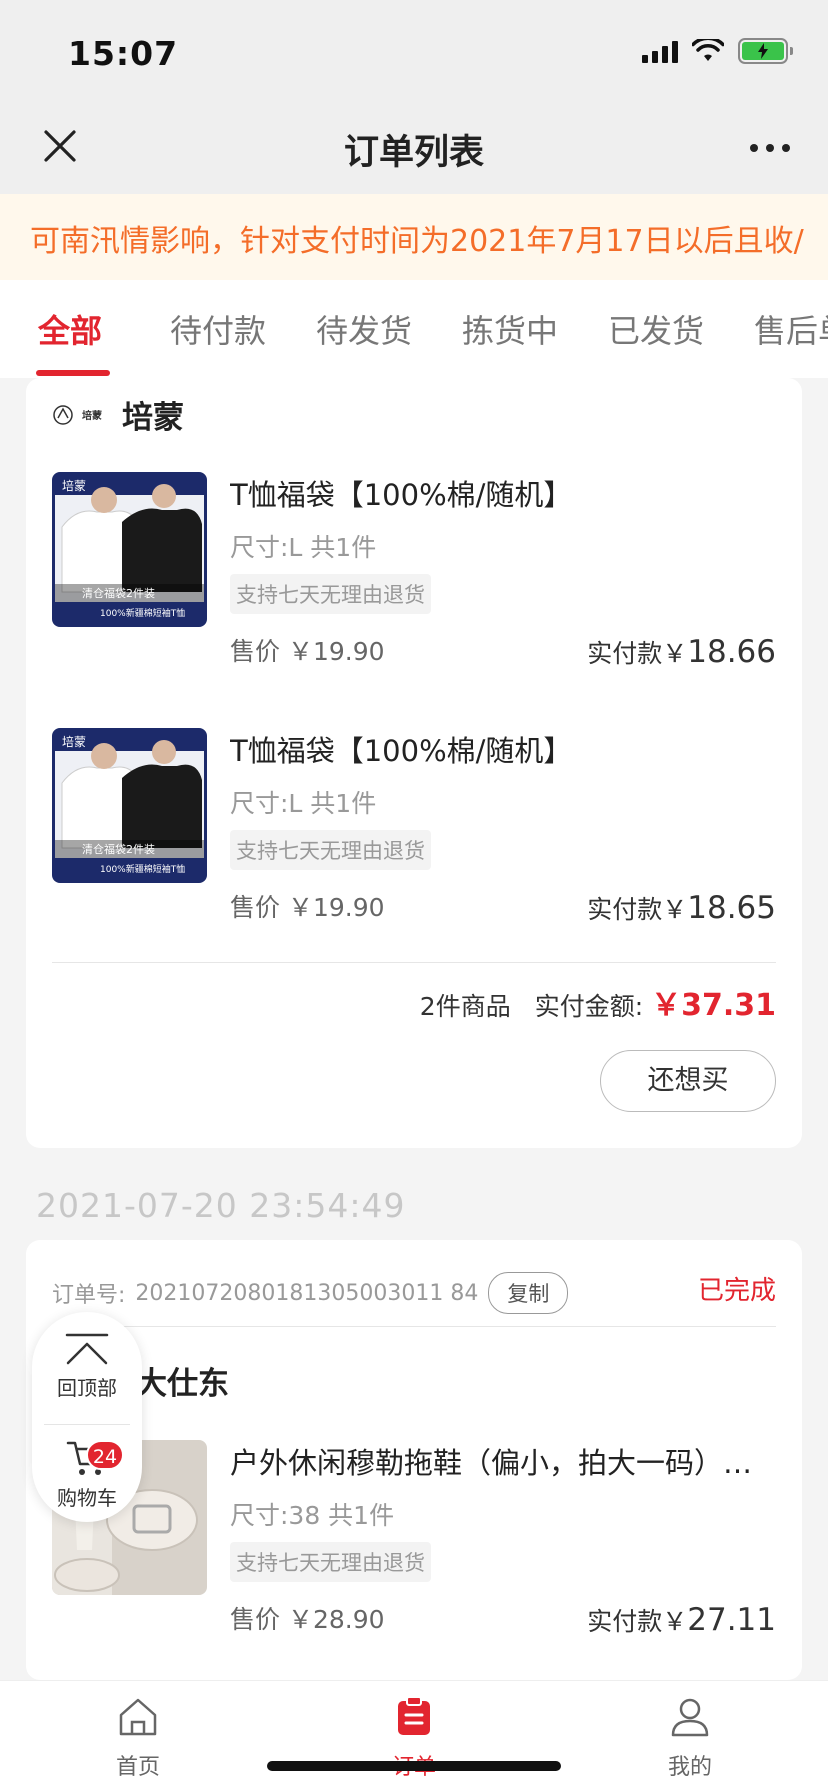  What do you see at coordinates (118, 414) in the screenshot?
I see `shop-header: 培蒙 培蒙` at bounding box center [118, 414].